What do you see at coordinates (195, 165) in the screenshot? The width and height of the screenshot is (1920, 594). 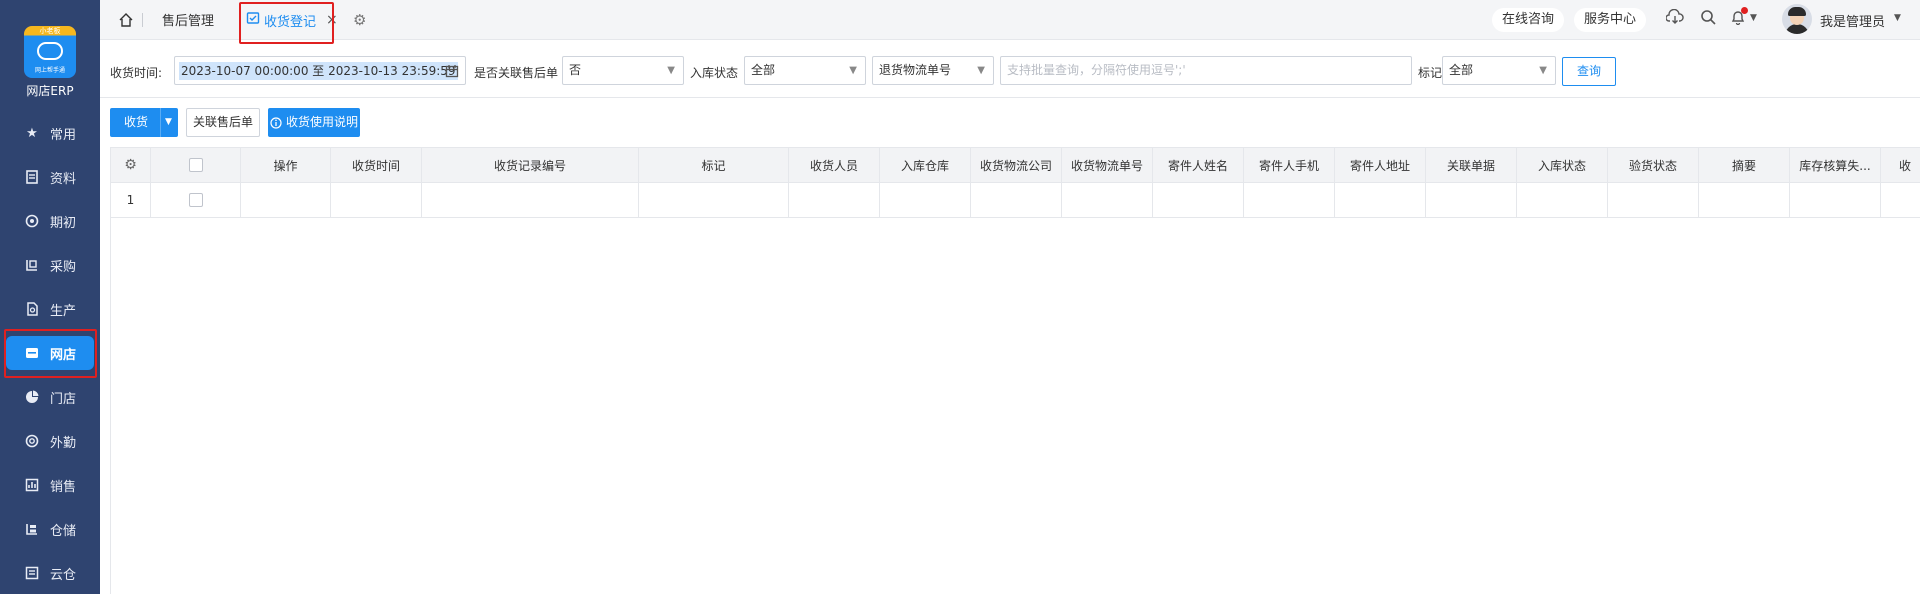 I see `select-all-checkbox` at bounding box center [195, 165].